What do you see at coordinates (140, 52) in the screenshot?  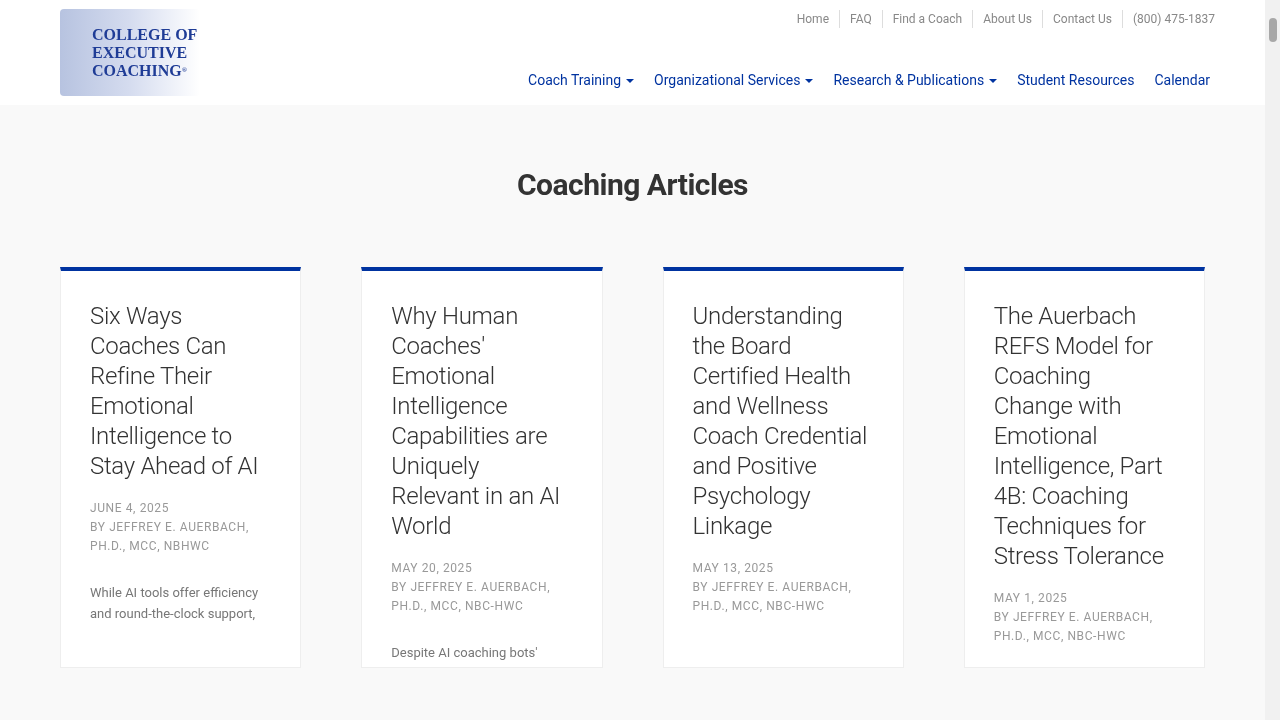 I see `logo-text: EXECUTIVE` at bounding box center [140, 52].